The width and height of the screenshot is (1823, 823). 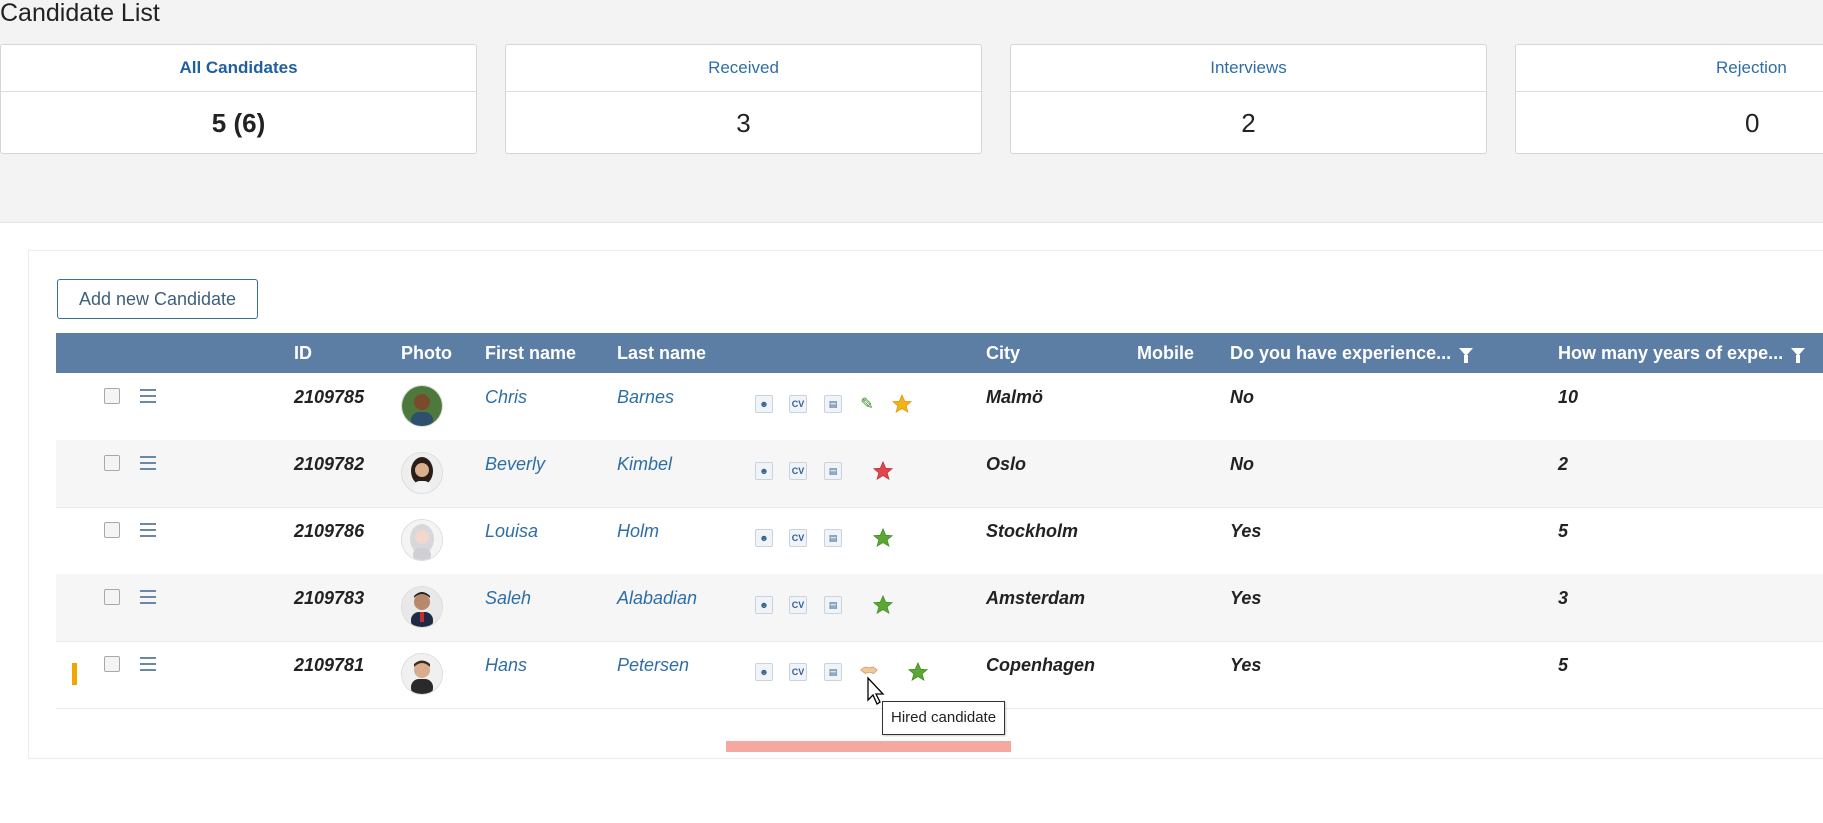 I want to click on table-row: 2109782 Beverly Kimbel ☻ CV ▤ Oslo No 2, so click(x=939, y=474).